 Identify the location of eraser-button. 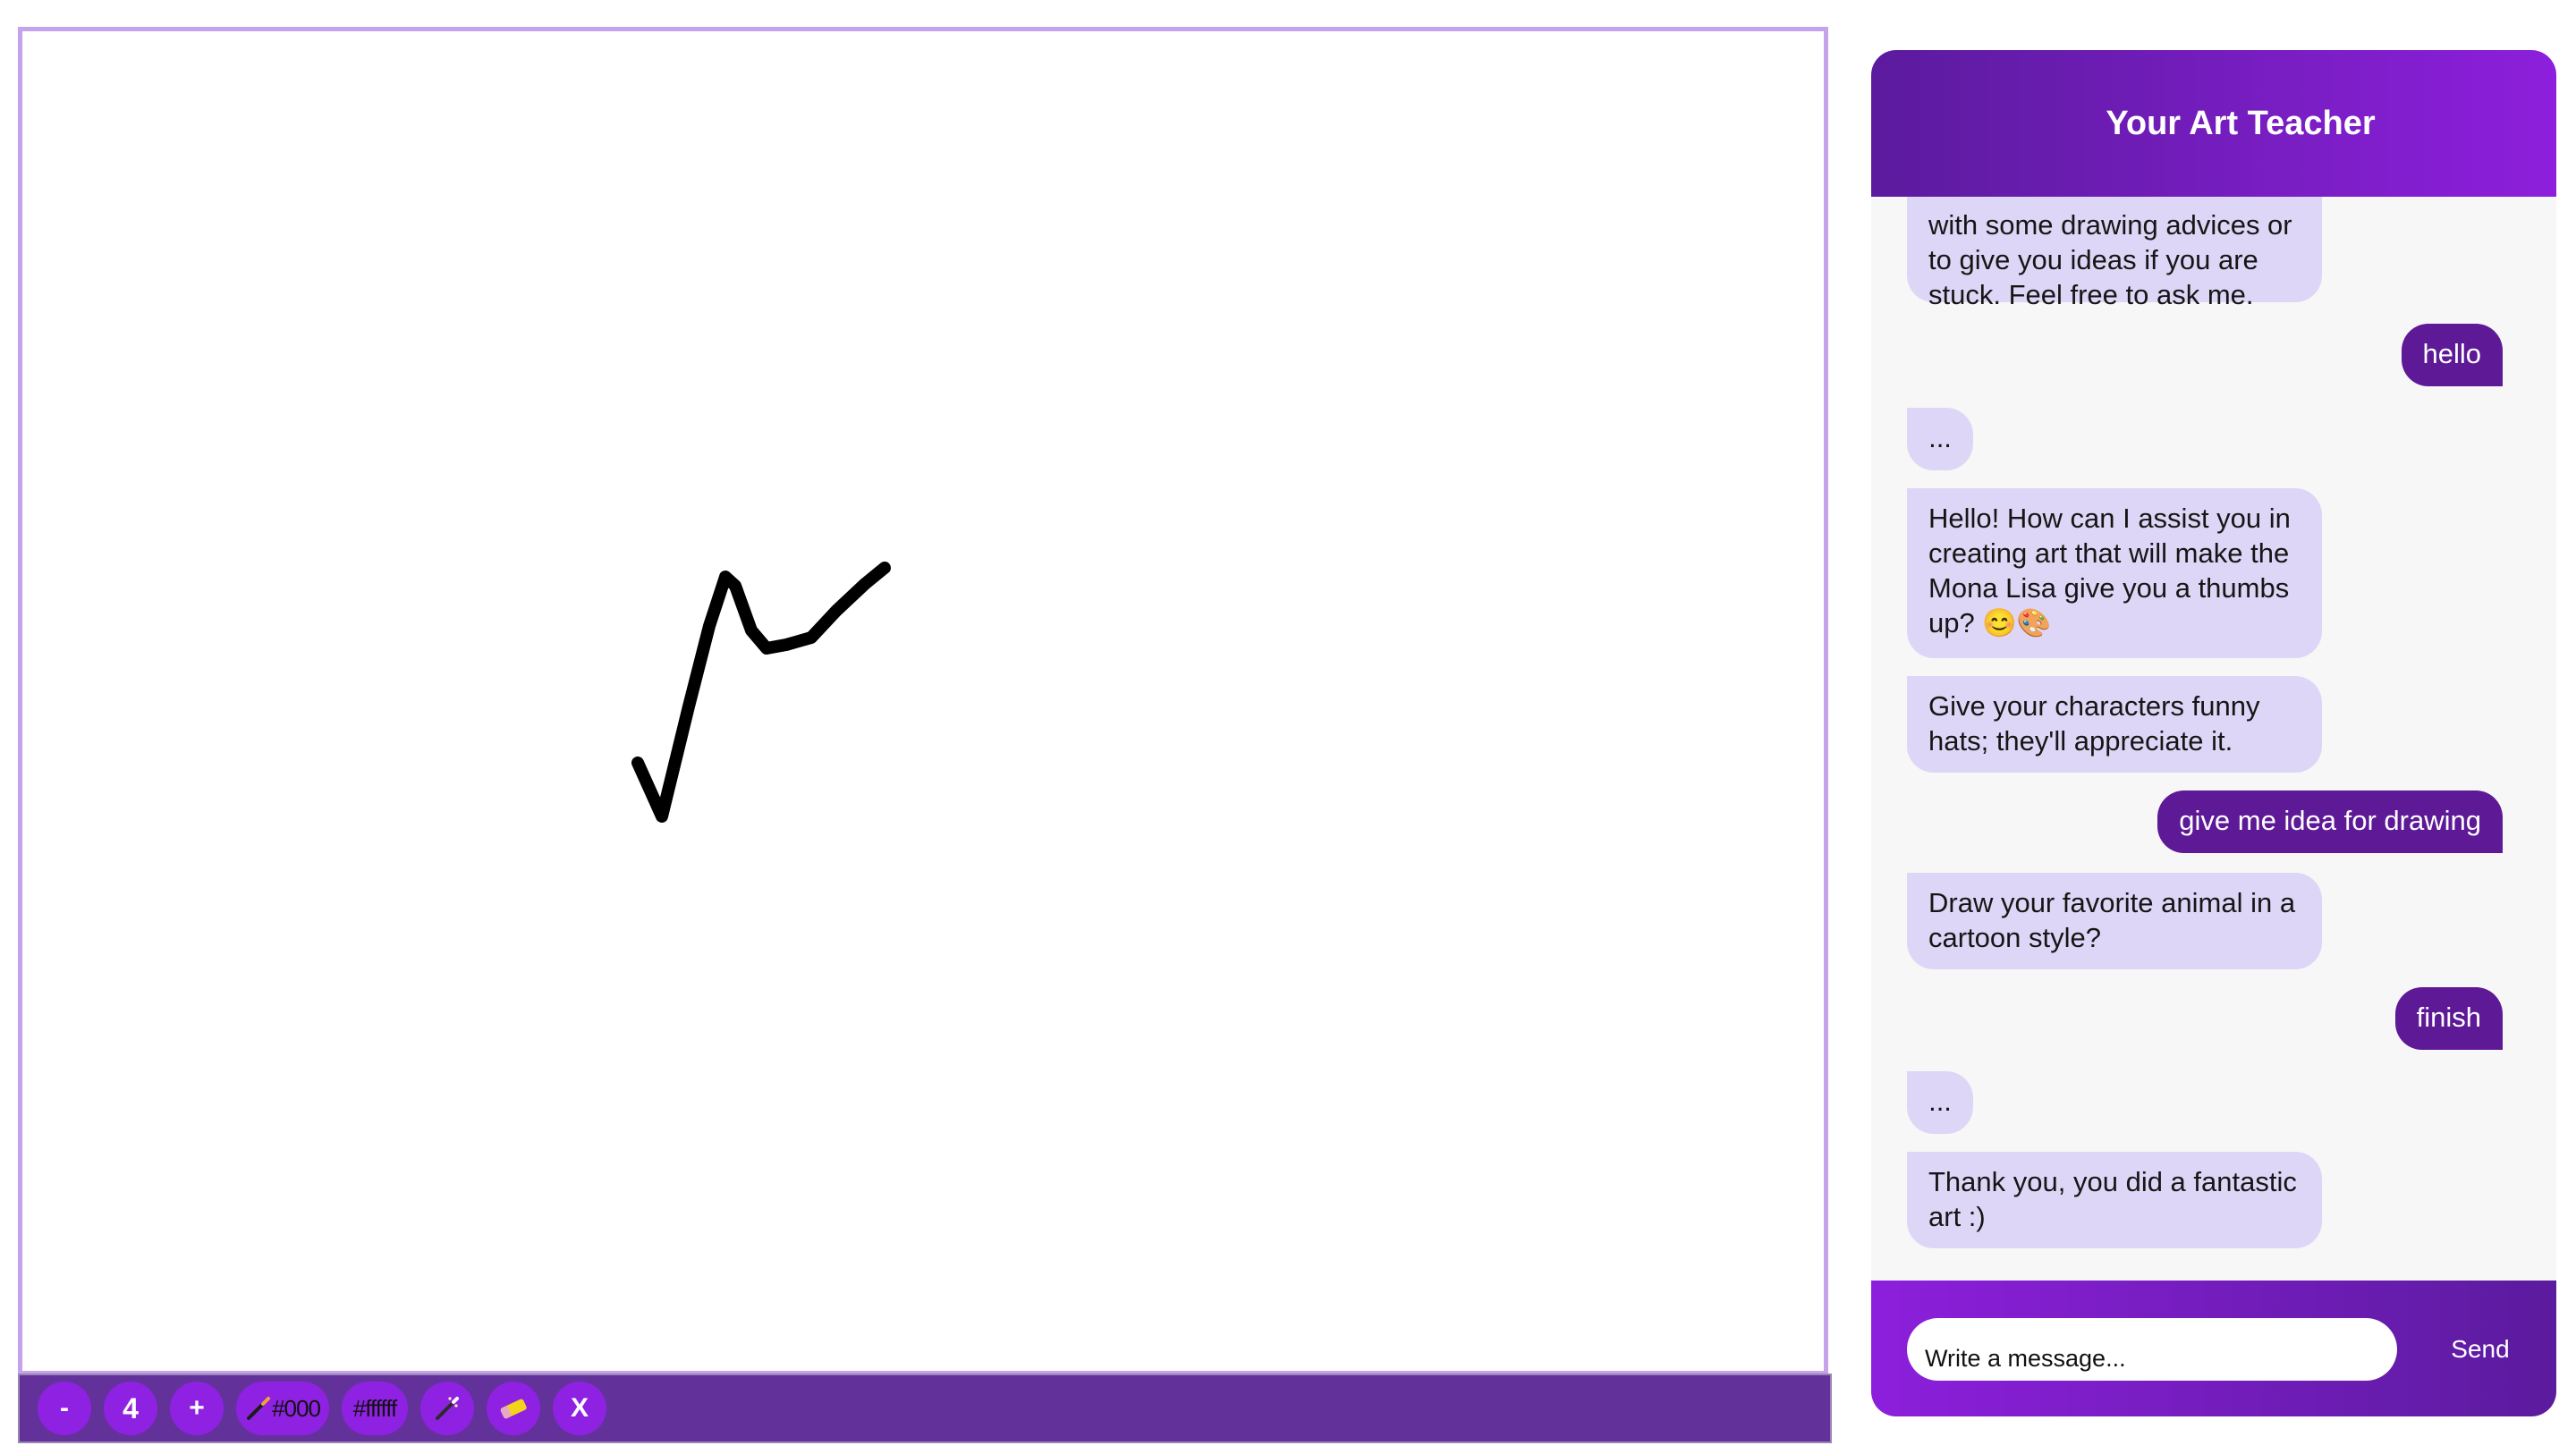
(513, 1409).